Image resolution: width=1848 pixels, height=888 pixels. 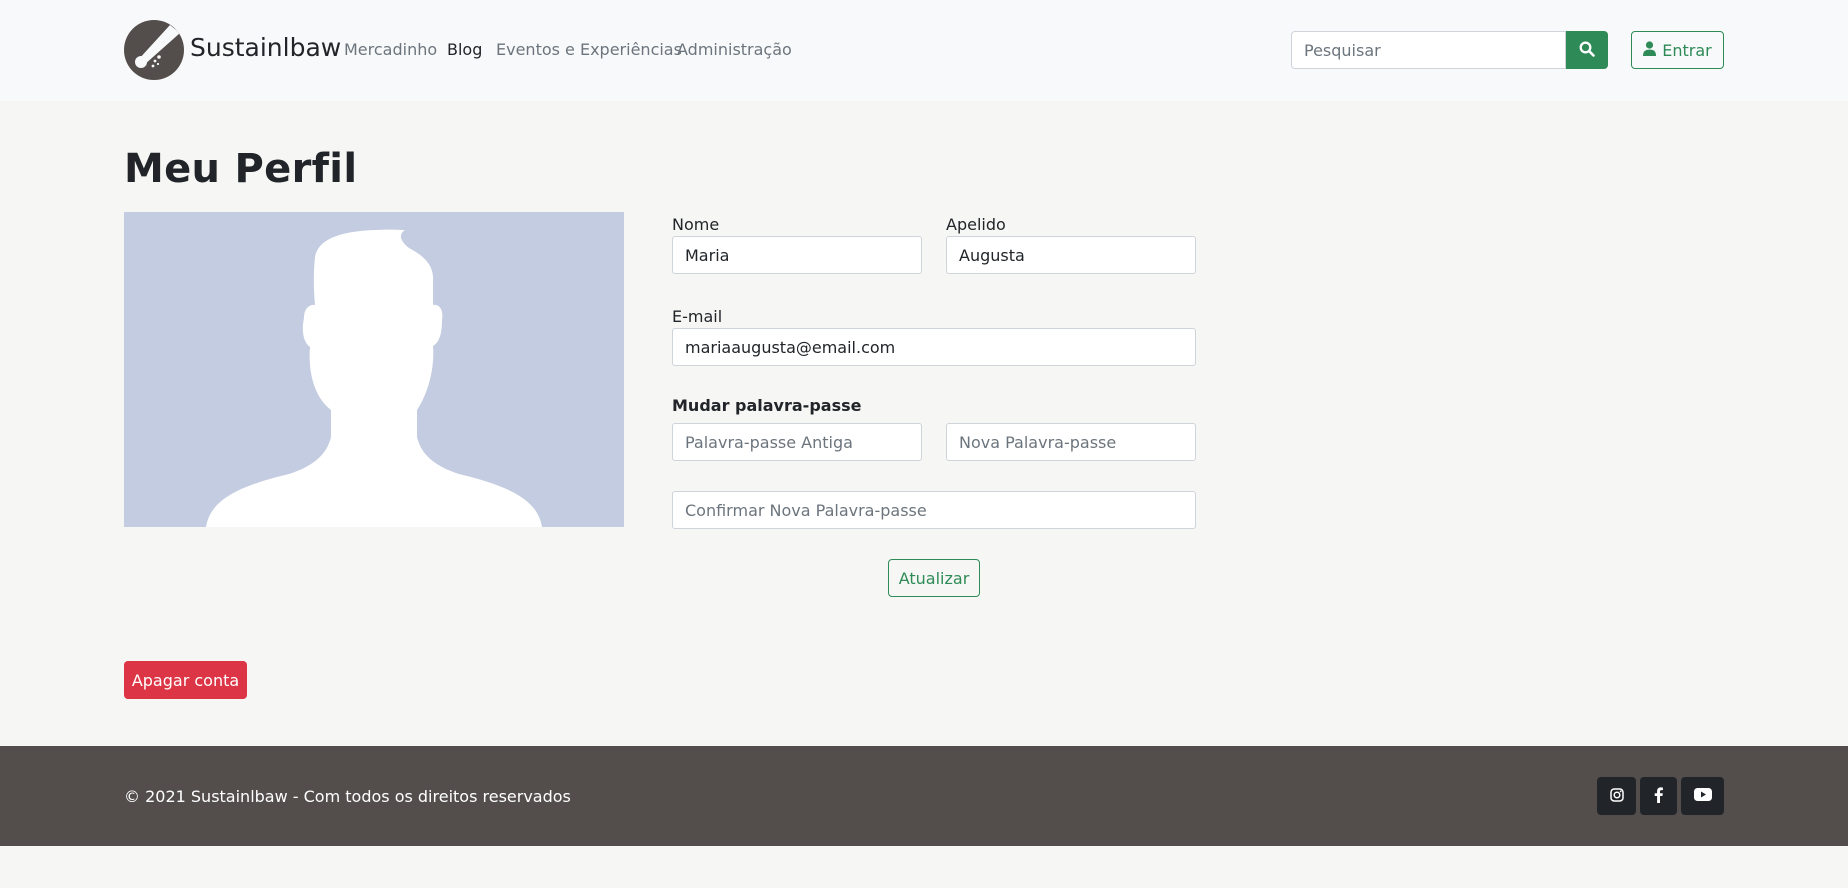 I want to click on first-name-label: Nome, so click(x=696, y=224).